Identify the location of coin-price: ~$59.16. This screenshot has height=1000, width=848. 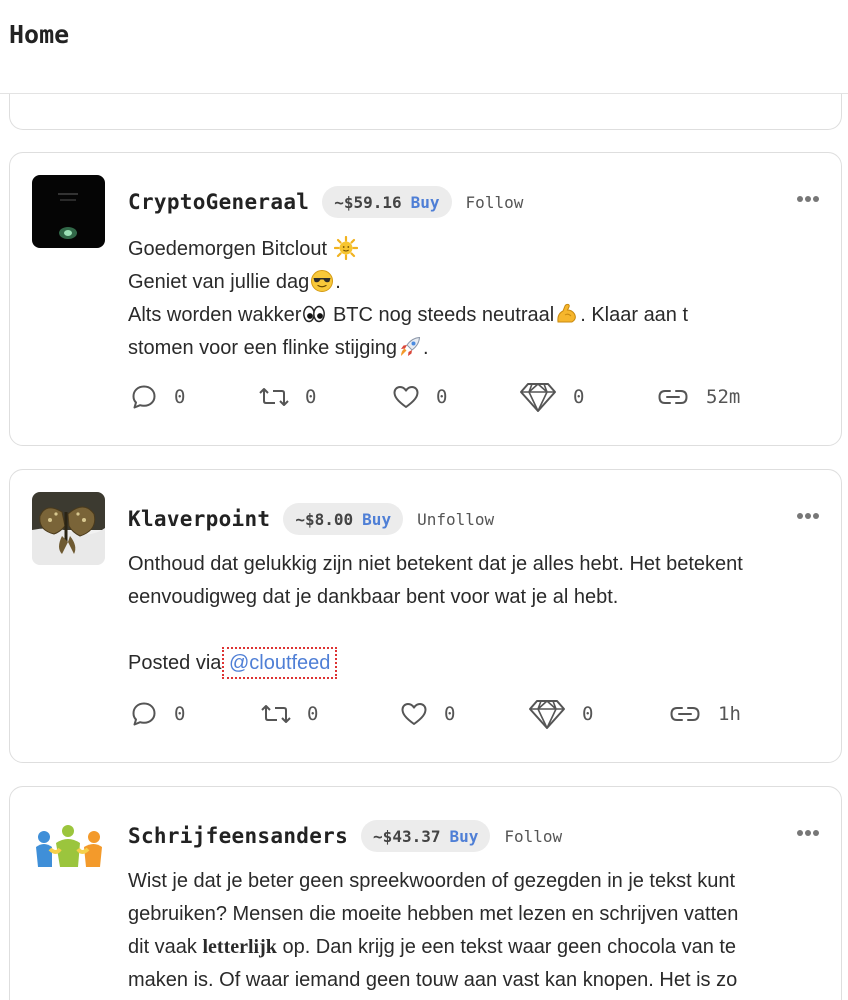
(368, 202).